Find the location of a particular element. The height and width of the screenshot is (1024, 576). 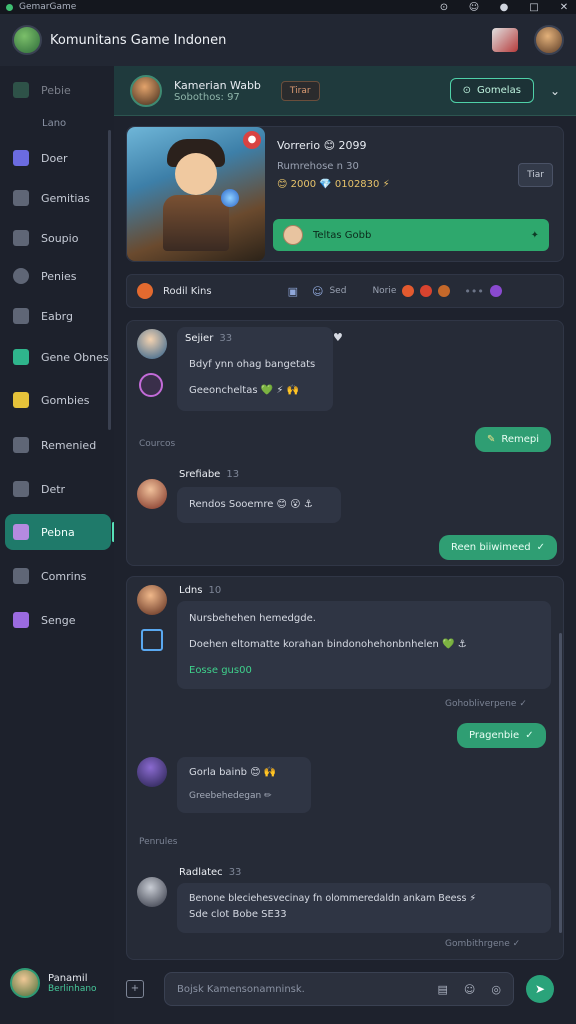

join-button: ⊙ Gomelas is located at coordinates (491, 90).